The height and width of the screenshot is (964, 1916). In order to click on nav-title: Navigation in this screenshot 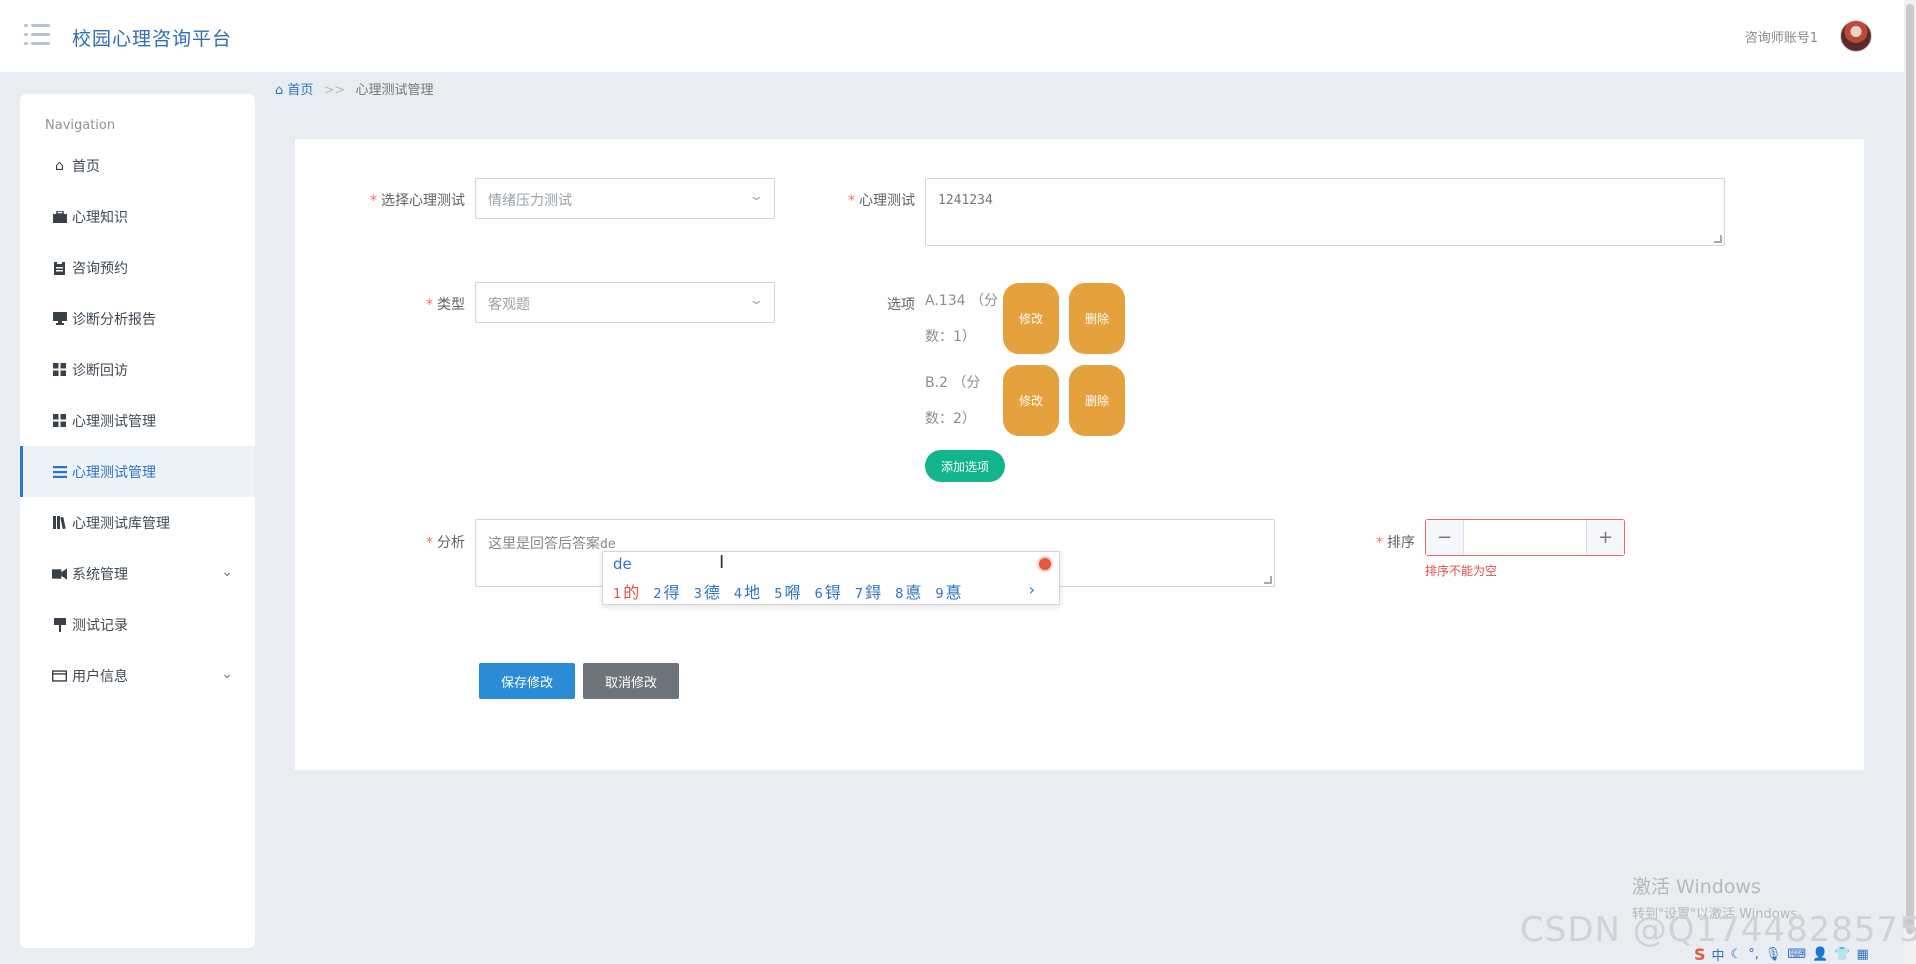, I will do `click(80, 125)`.